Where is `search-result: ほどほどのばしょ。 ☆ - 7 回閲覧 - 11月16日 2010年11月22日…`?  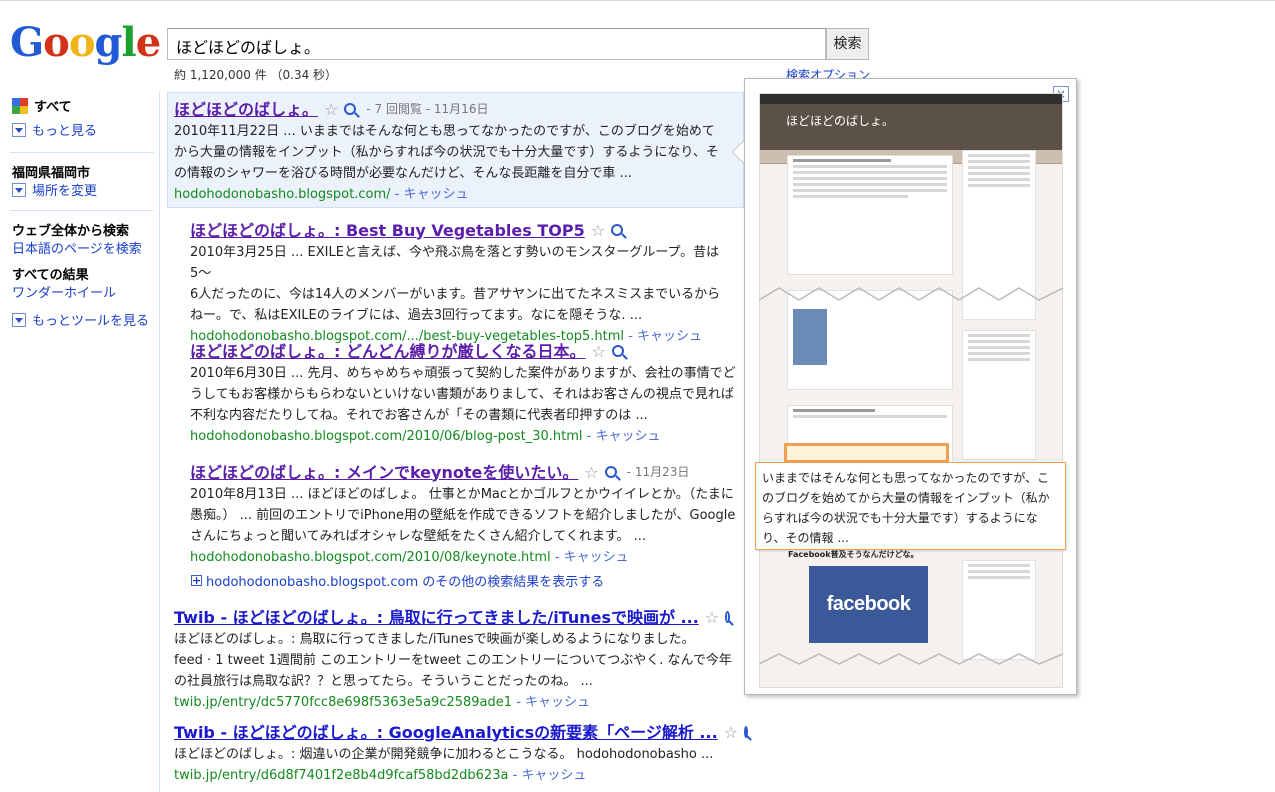 search-result: ほどほどのばしょ。 ☆ - 7 回閲覧 - 11月16日 2010年11月22日… is located at coordinates (459, 151).